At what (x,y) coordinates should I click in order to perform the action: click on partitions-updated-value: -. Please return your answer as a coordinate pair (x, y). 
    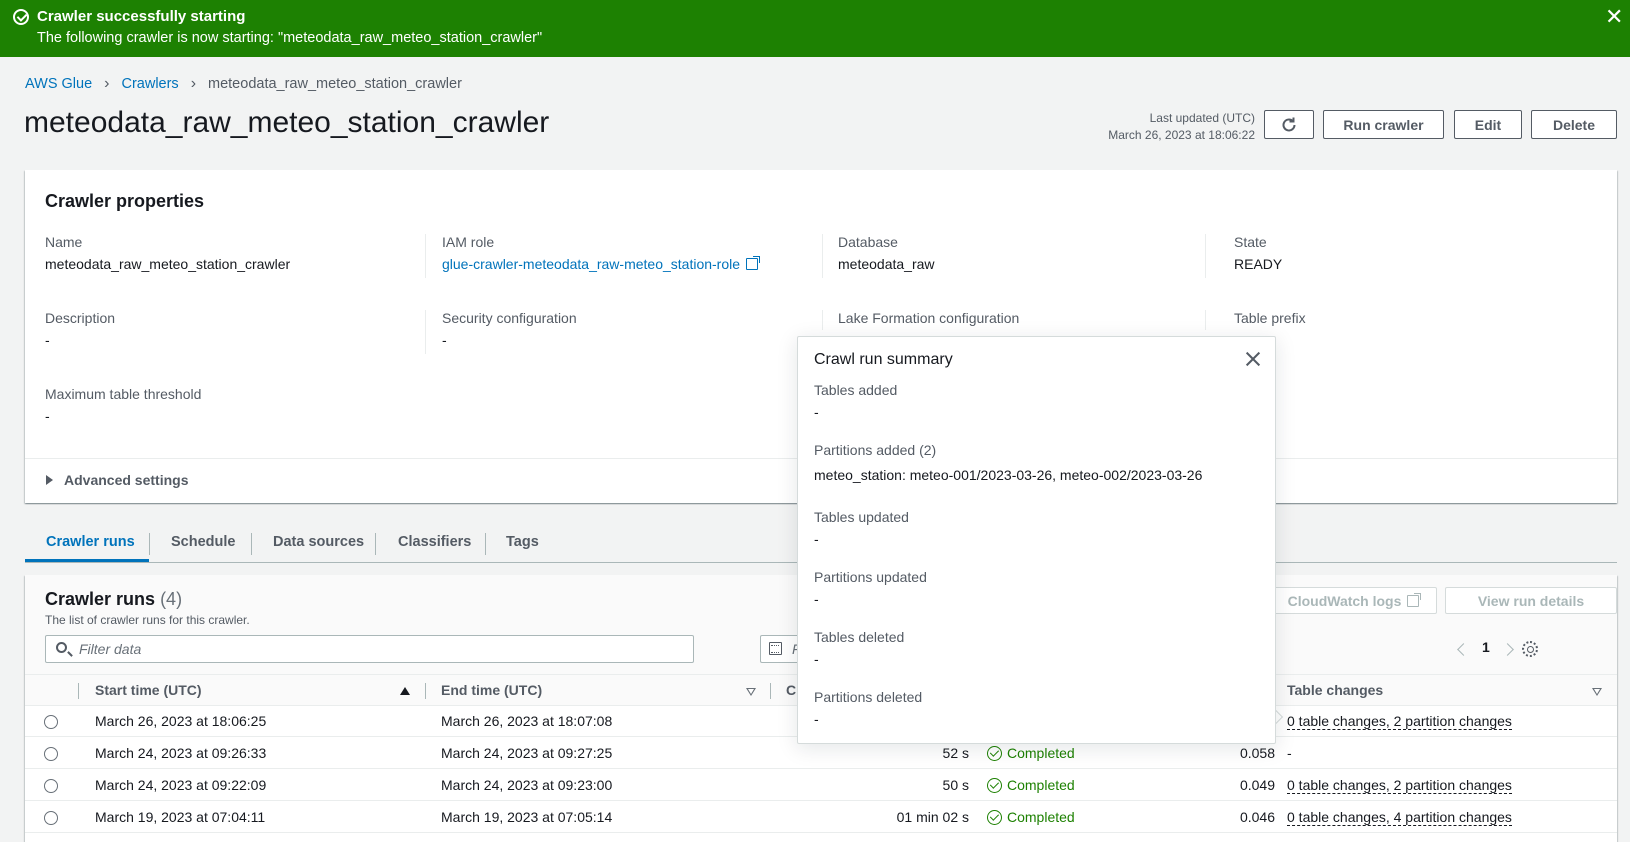
    Looking at the image, I should click on (816, 599).